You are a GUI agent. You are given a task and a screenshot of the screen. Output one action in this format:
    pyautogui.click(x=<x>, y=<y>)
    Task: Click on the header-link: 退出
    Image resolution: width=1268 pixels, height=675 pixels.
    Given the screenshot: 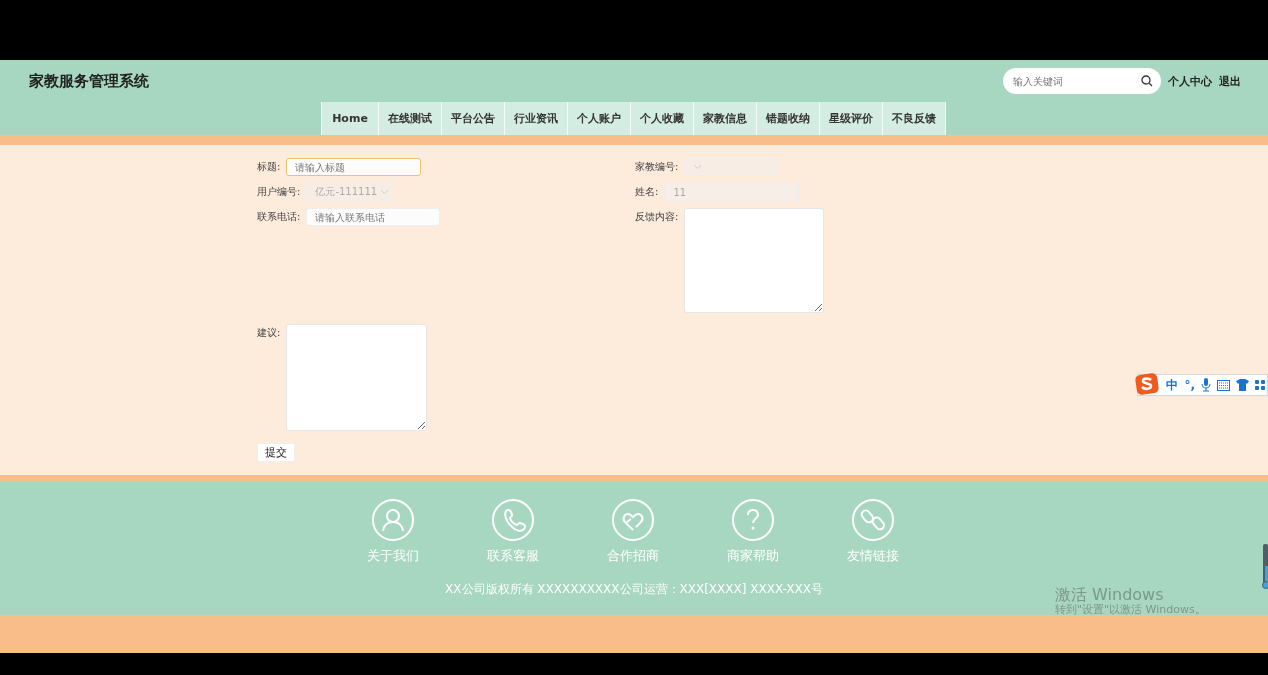 What is the action you would take?
    pyautogui.click(x=1230, y=81)
    